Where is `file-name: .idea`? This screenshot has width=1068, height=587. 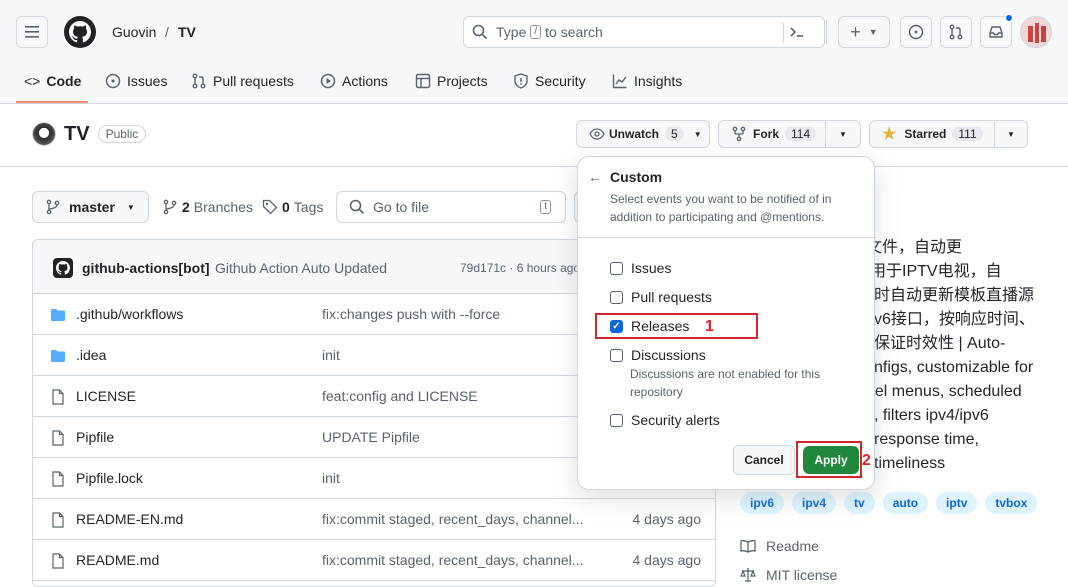 file-name: .idea is located at coordinates (91, 355).